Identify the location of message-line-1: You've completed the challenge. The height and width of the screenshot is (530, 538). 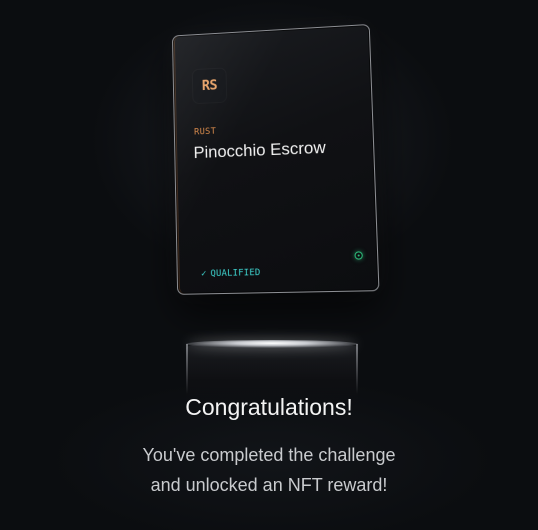
(269, 455).